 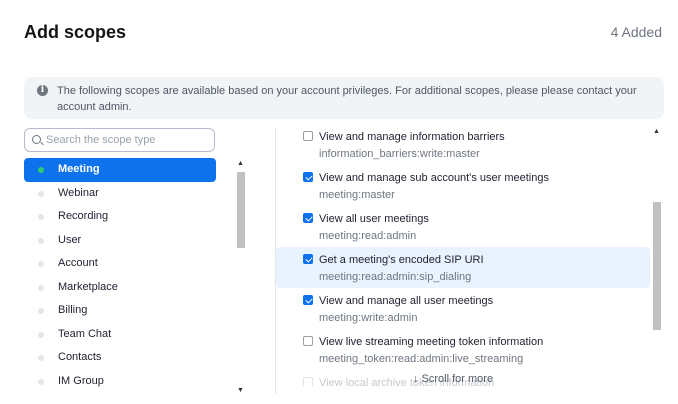 I want to click on category-label: IM Group, so click(x=81, y=380).